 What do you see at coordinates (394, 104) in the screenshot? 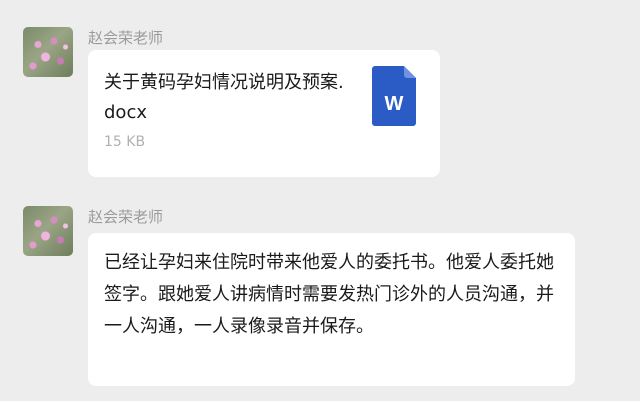
I see `word-doc-letter: W` at bounding box center [394, 104].